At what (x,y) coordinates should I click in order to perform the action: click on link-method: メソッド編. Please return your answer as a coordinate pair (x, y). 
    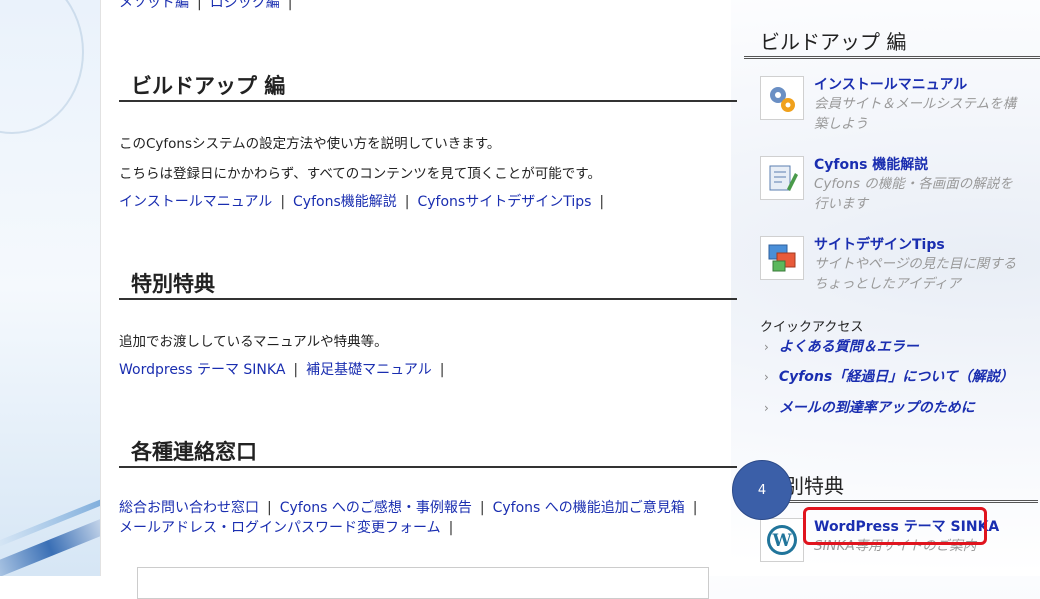
    Looking at the image, I should click on (154, 5).